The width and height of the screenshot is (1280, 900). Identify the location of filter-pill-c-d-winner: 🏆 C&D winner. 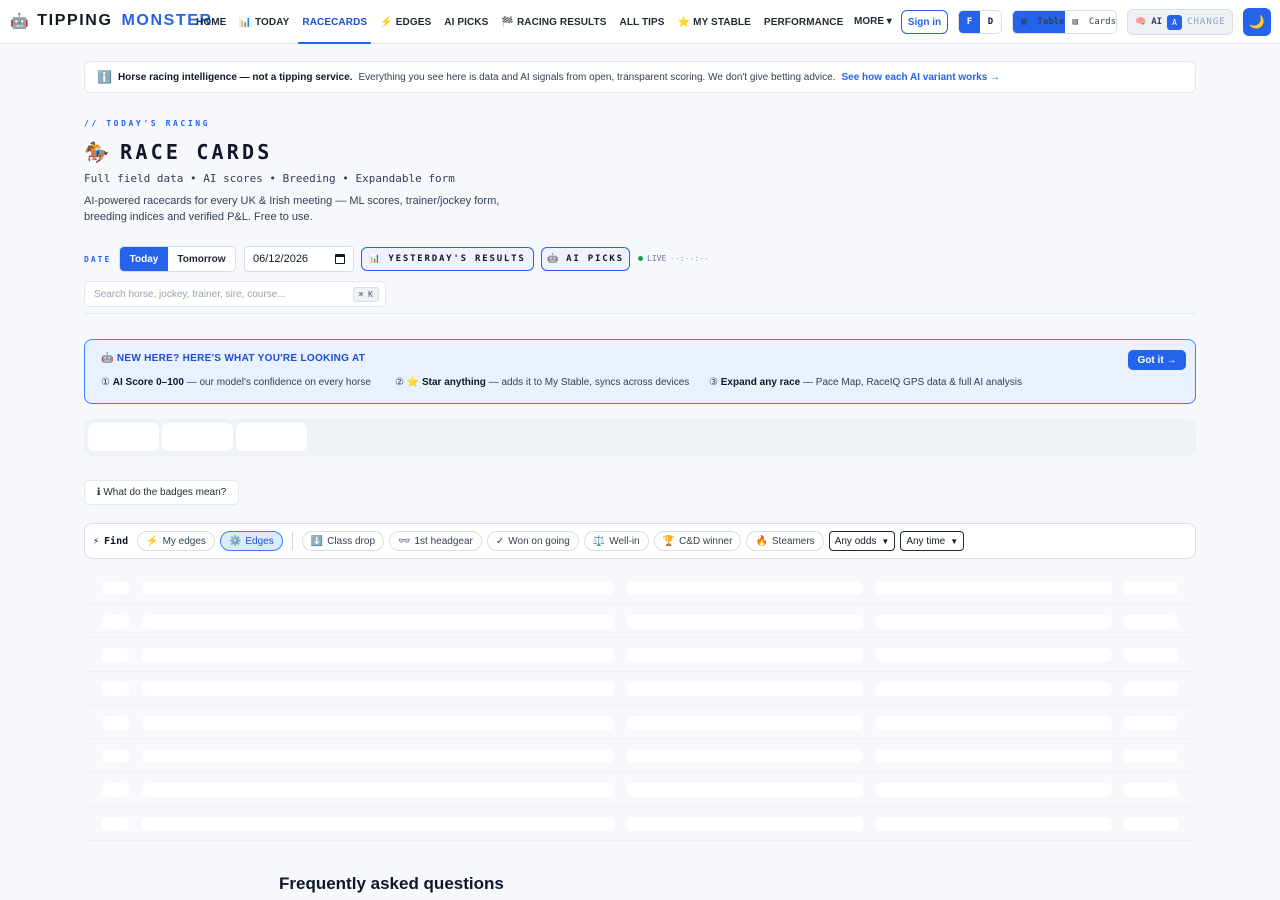
(697, 541).